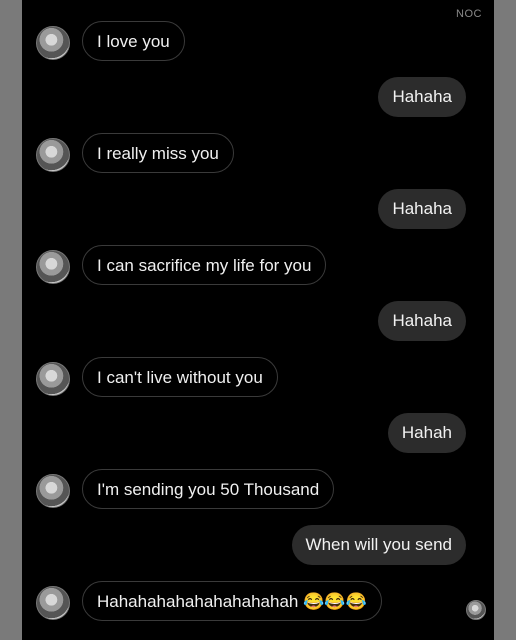  I want to click on message-text: Hahah, so click(426, 432).